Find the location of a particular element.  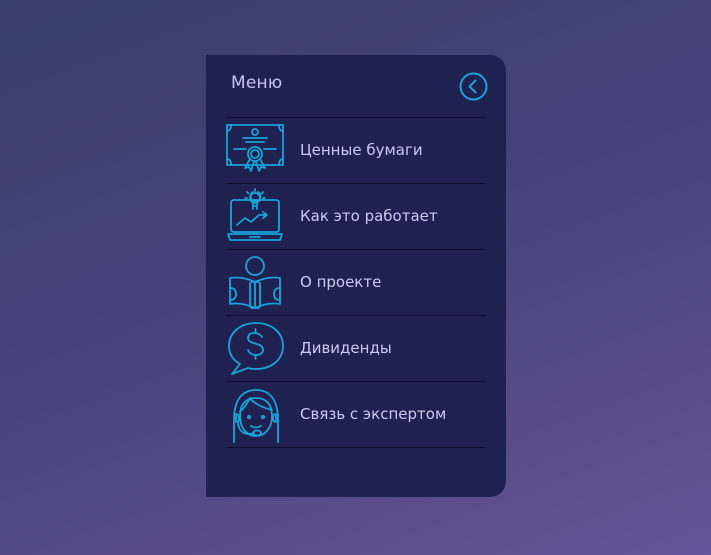

menu-item-about: О проекте is located at coordinates (356, 282).